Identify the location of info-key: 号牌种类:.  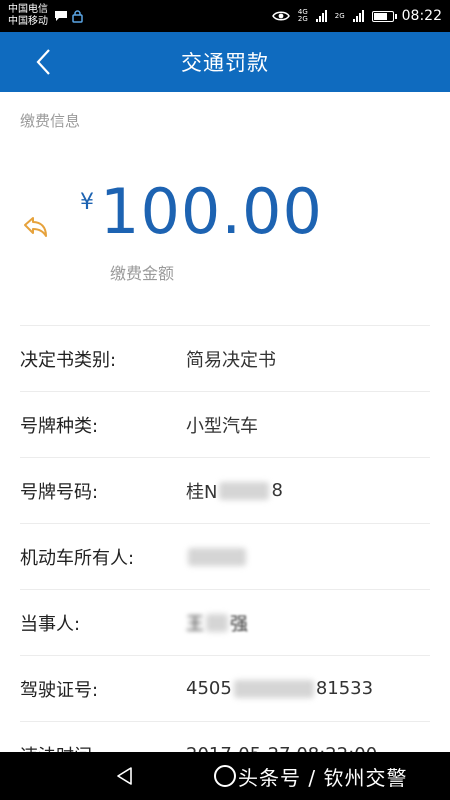
(59, 426).